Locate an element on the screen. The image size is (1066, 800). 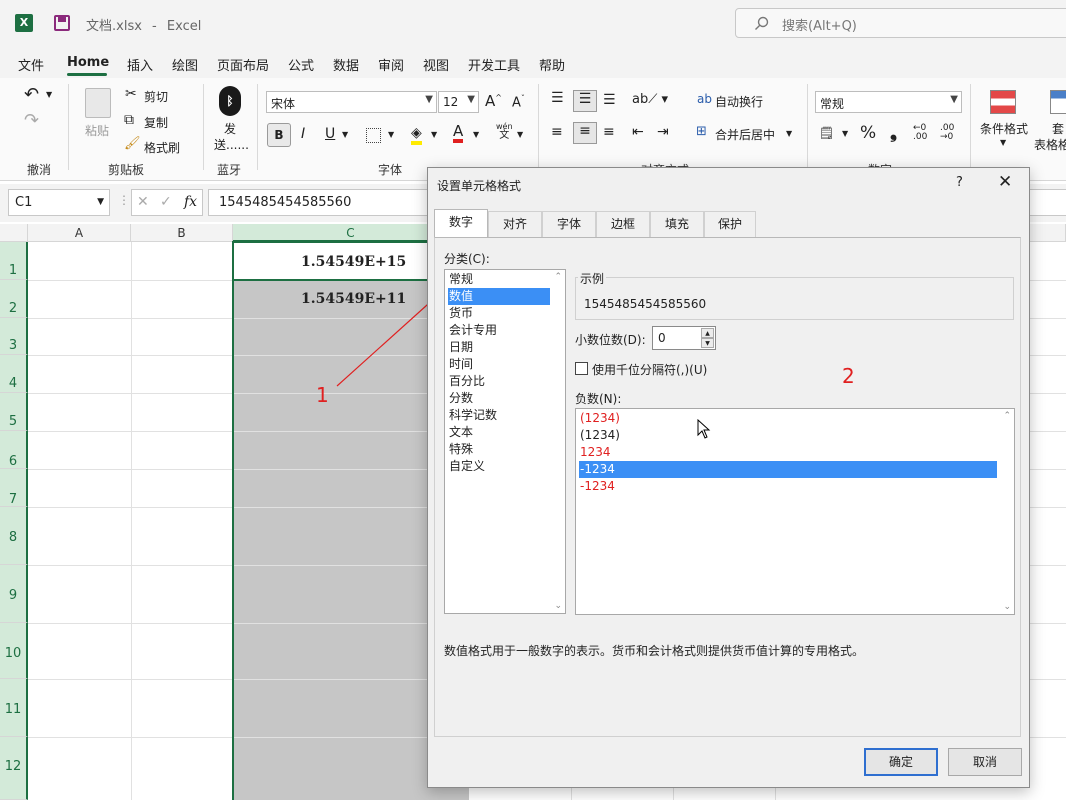
category-item: 科学记数 is located at coordinates (499, 415).